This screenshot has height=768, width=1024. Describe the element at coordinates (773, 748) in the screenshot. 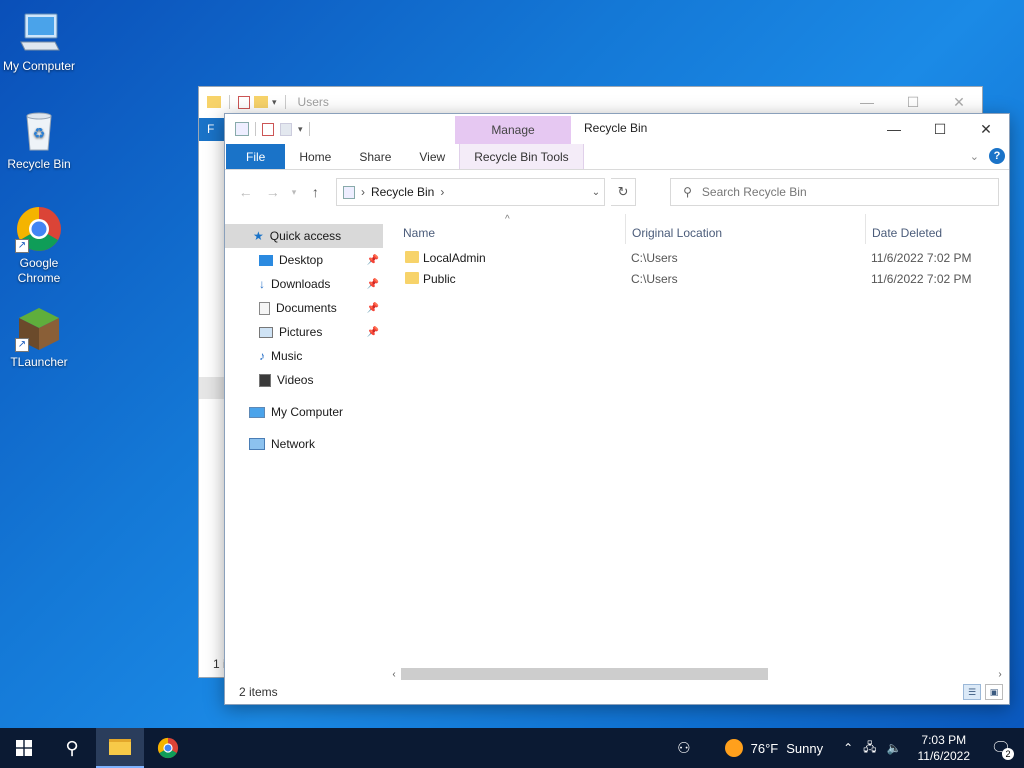

I see `weather-widget: 76°F Sunny` at that location.